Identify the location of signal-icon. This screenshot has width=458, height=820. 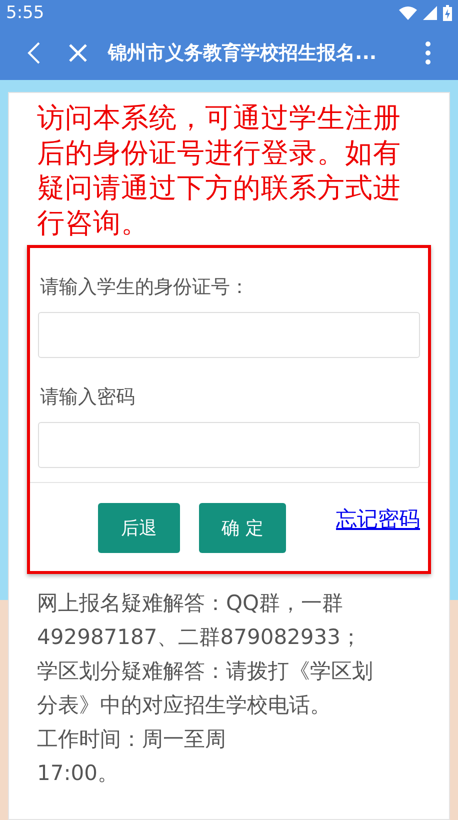
(430, 13).